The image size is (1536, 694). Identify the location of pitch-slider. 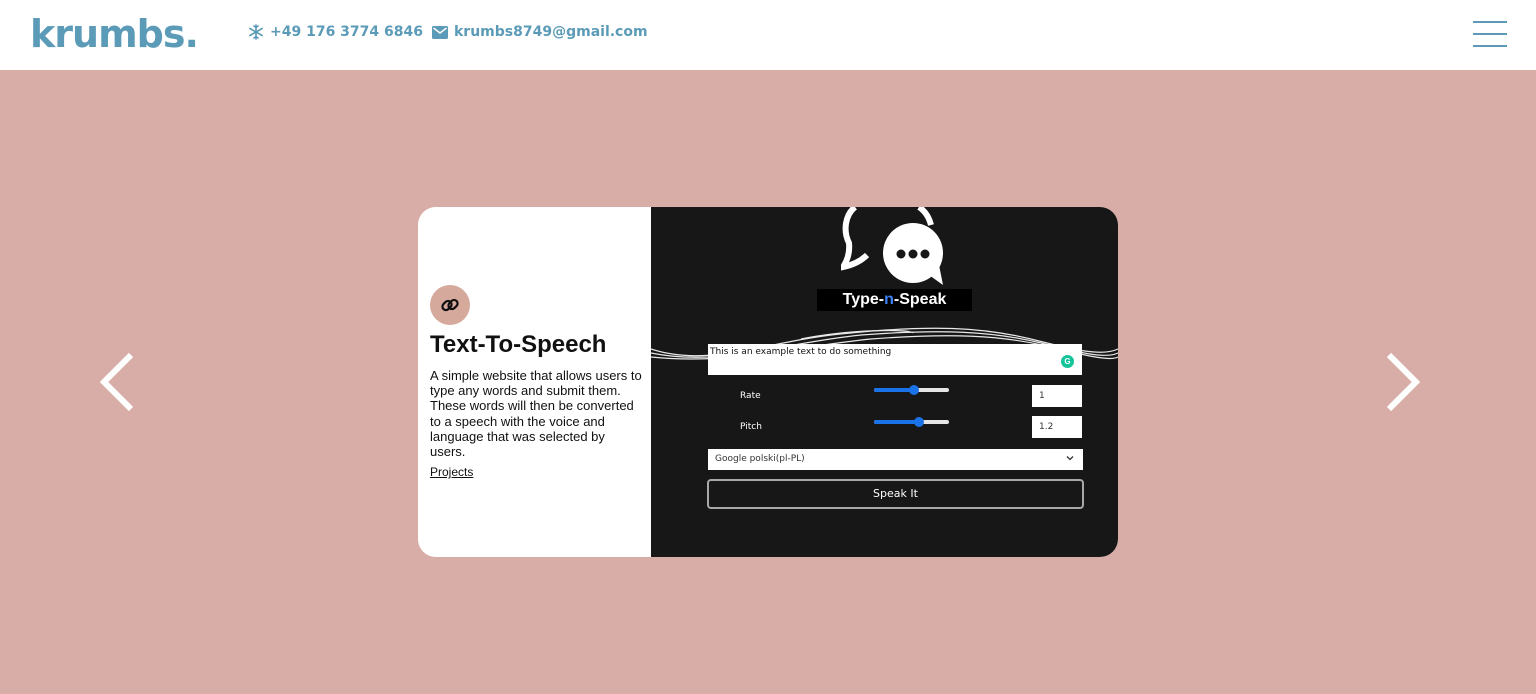
(911, 422).